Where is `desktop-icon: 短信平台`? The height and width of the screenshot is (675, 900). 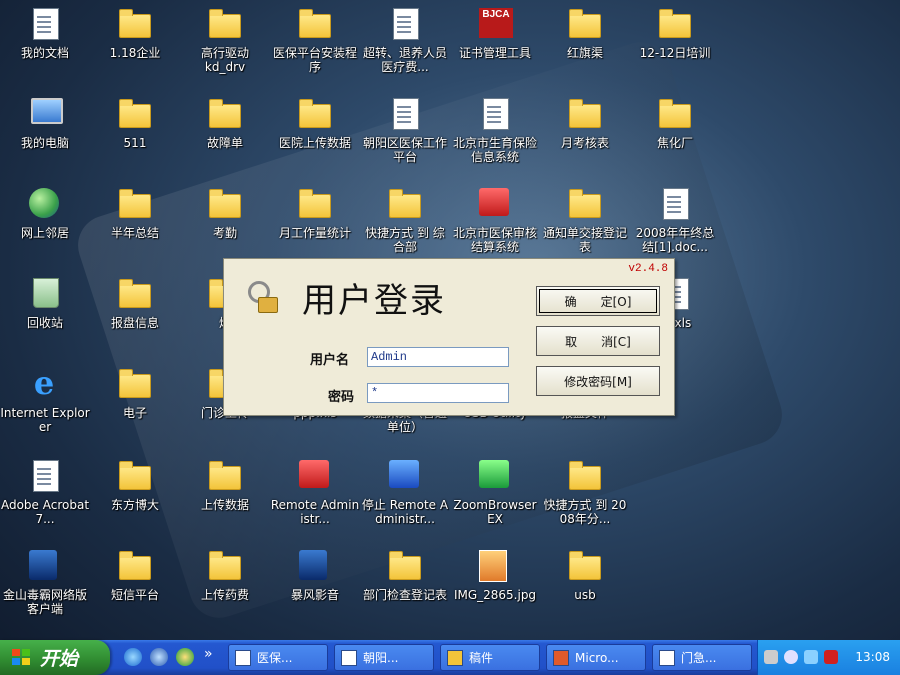
desktop-icon: 短信平台 is located at coordinates (135, 589).